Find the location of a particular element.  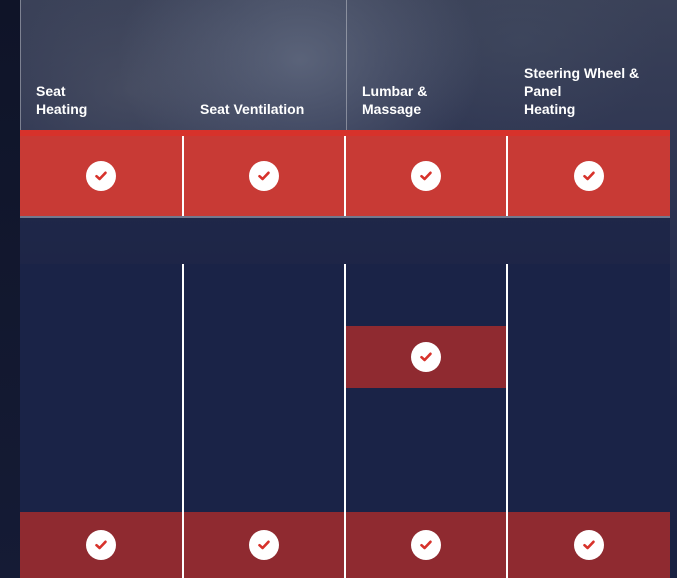

column-header-steering-wheel-panel-heating: Steering Wheel & Panel Heating is located at coordinates (582, 91).